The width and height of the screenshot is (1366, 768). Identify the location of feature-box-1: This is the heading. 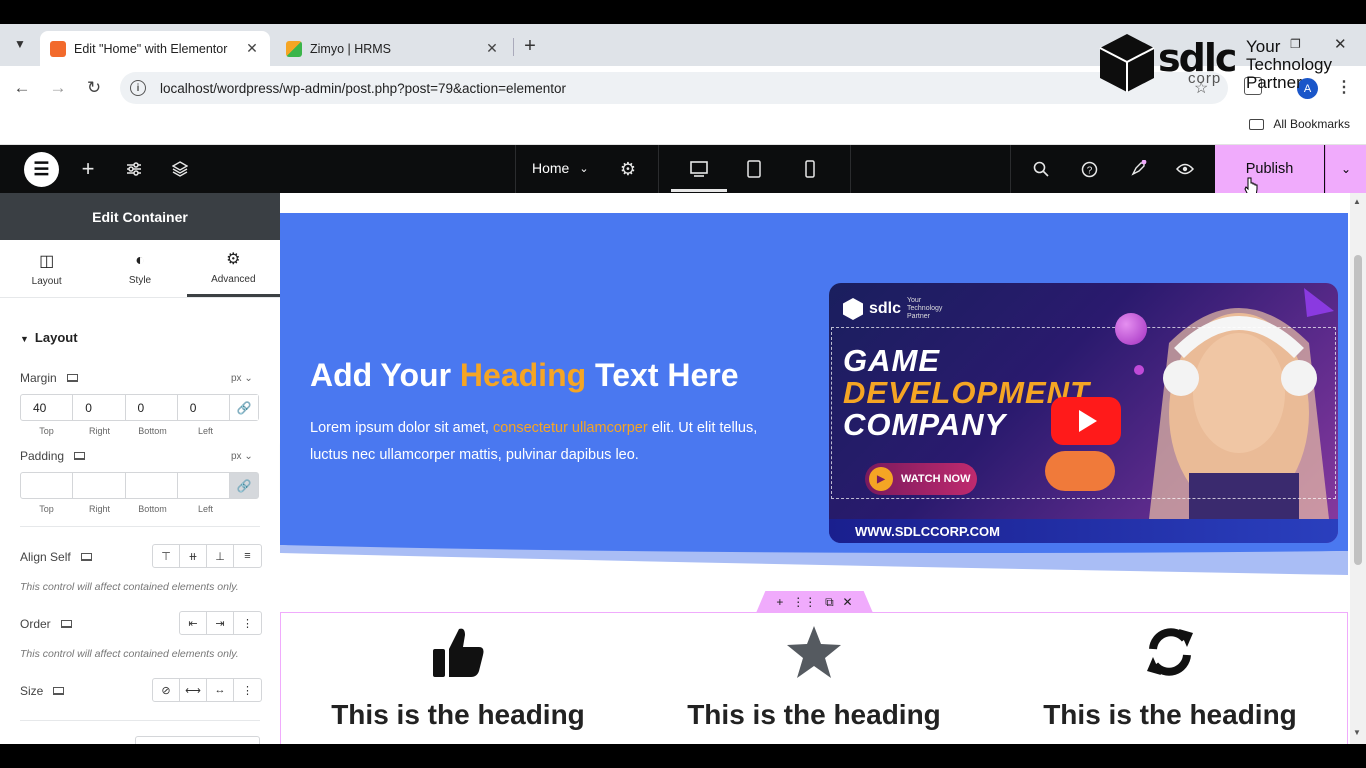
(458, 676).